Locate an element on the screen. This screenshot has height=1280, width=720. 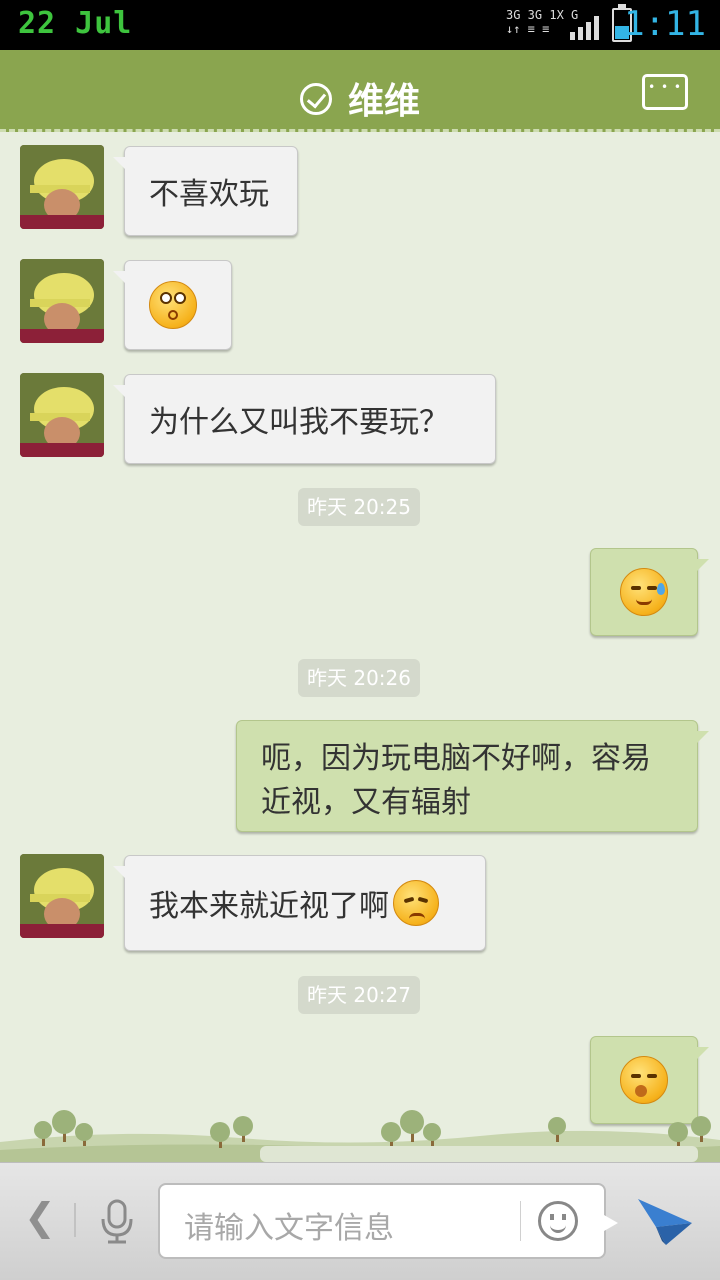
message-input-bar: ❮ 请输入文字信息 is located at coordinates (360, 1221).